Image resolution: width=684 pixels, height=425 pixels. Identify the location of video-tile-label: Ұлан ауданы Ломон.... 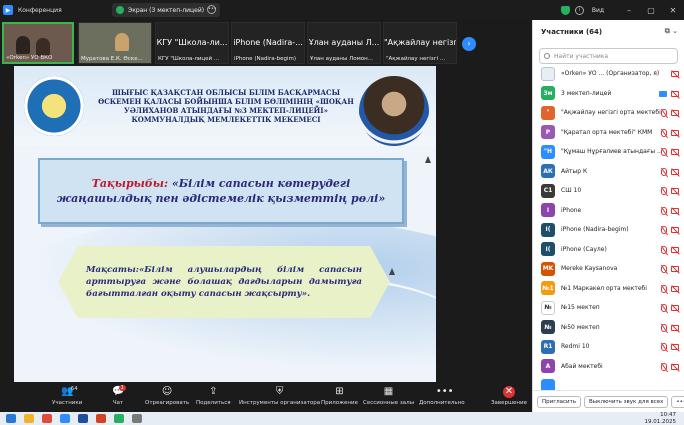
(341, 59).